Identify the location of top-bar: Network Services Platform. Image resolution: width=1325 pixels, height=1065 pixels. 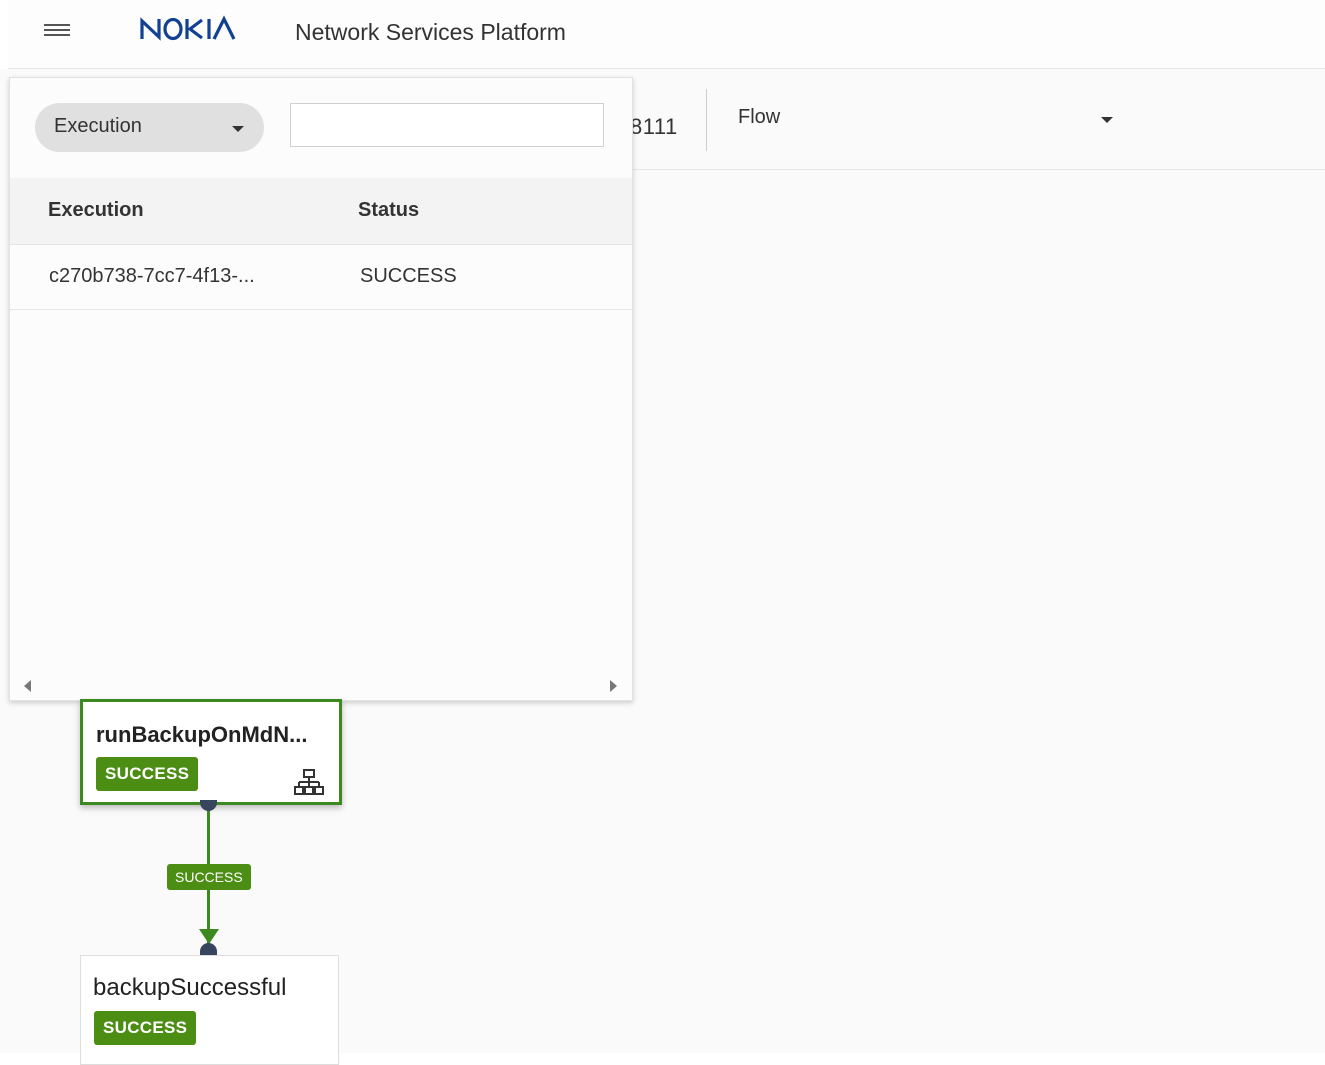
(666, 34).